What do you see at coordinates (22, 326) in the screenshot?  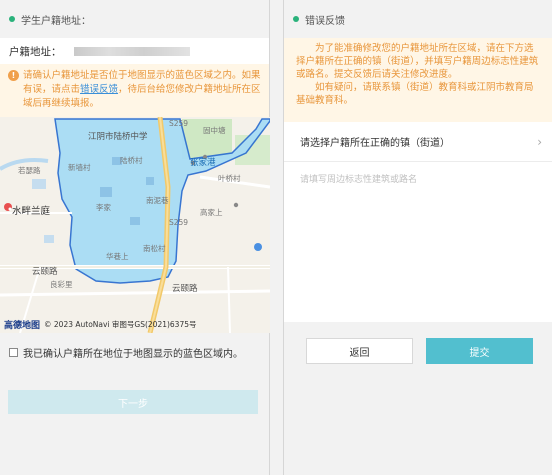 I see `map-logo: 高德地图` at bounding box center [22, 326].